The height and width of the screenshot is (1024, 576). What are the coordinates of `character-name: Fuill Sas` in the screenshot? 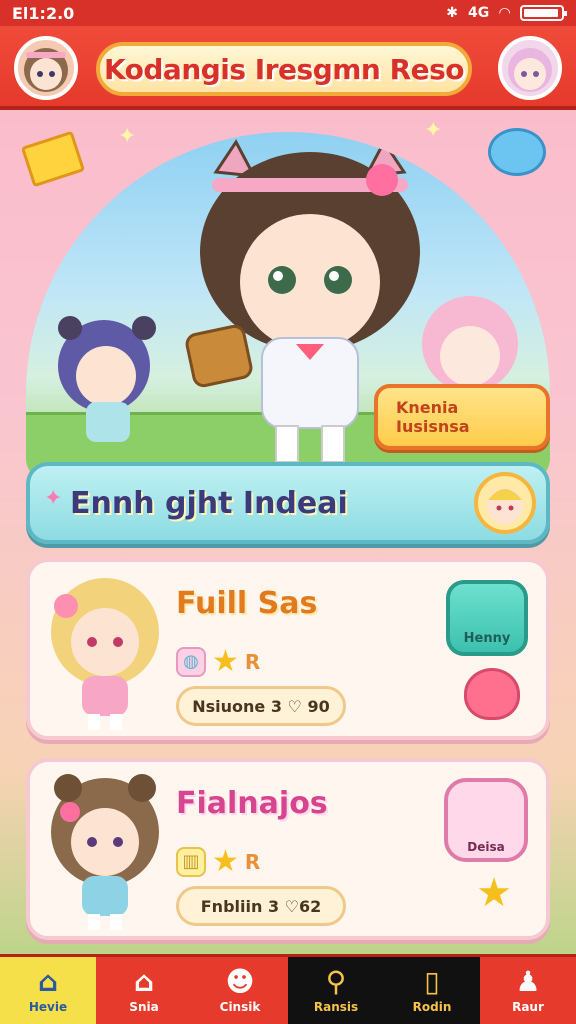 It's located at (247, 603).